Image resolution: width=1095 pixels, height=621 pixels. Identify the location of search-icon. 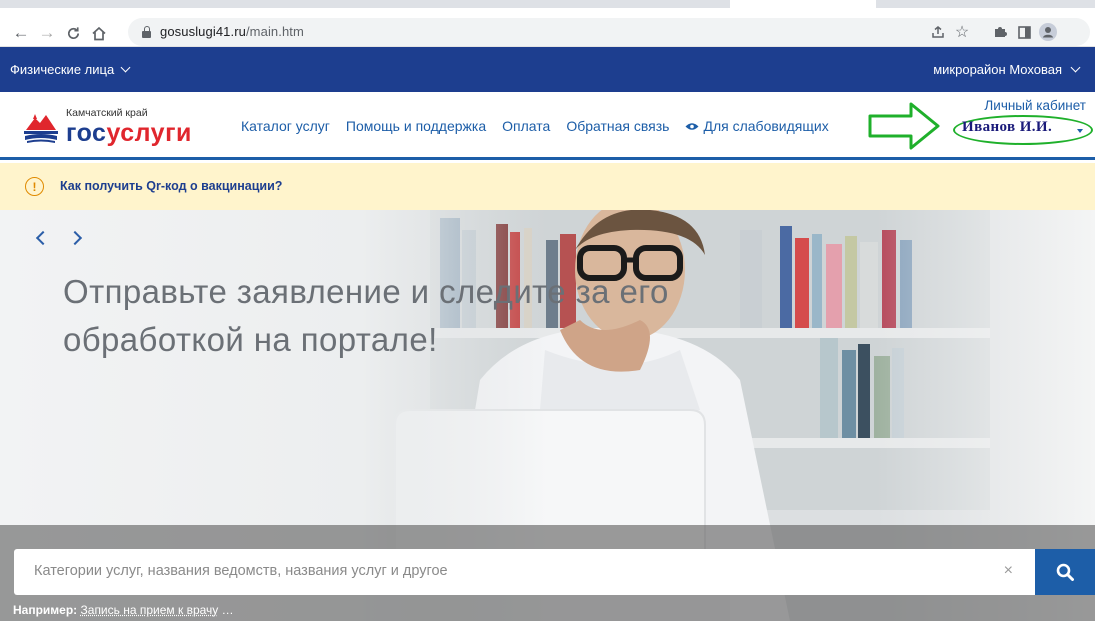
(1065, 572).